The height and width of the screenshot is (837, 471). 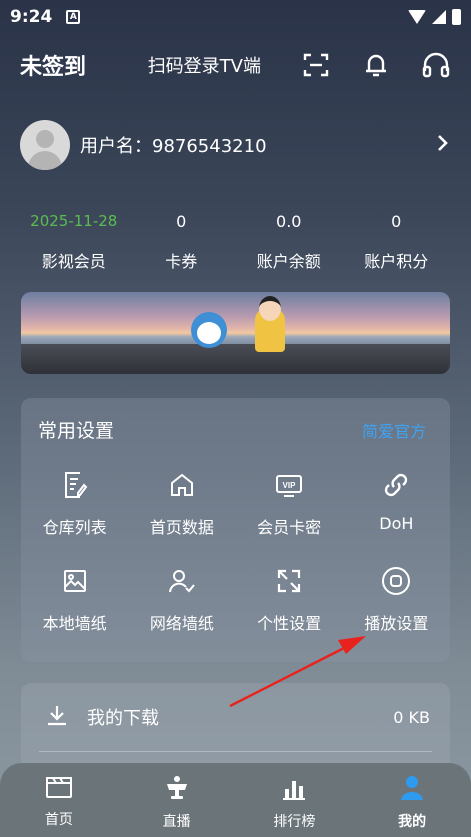 I want to click on battery-icon, so click(x=456, y=17).